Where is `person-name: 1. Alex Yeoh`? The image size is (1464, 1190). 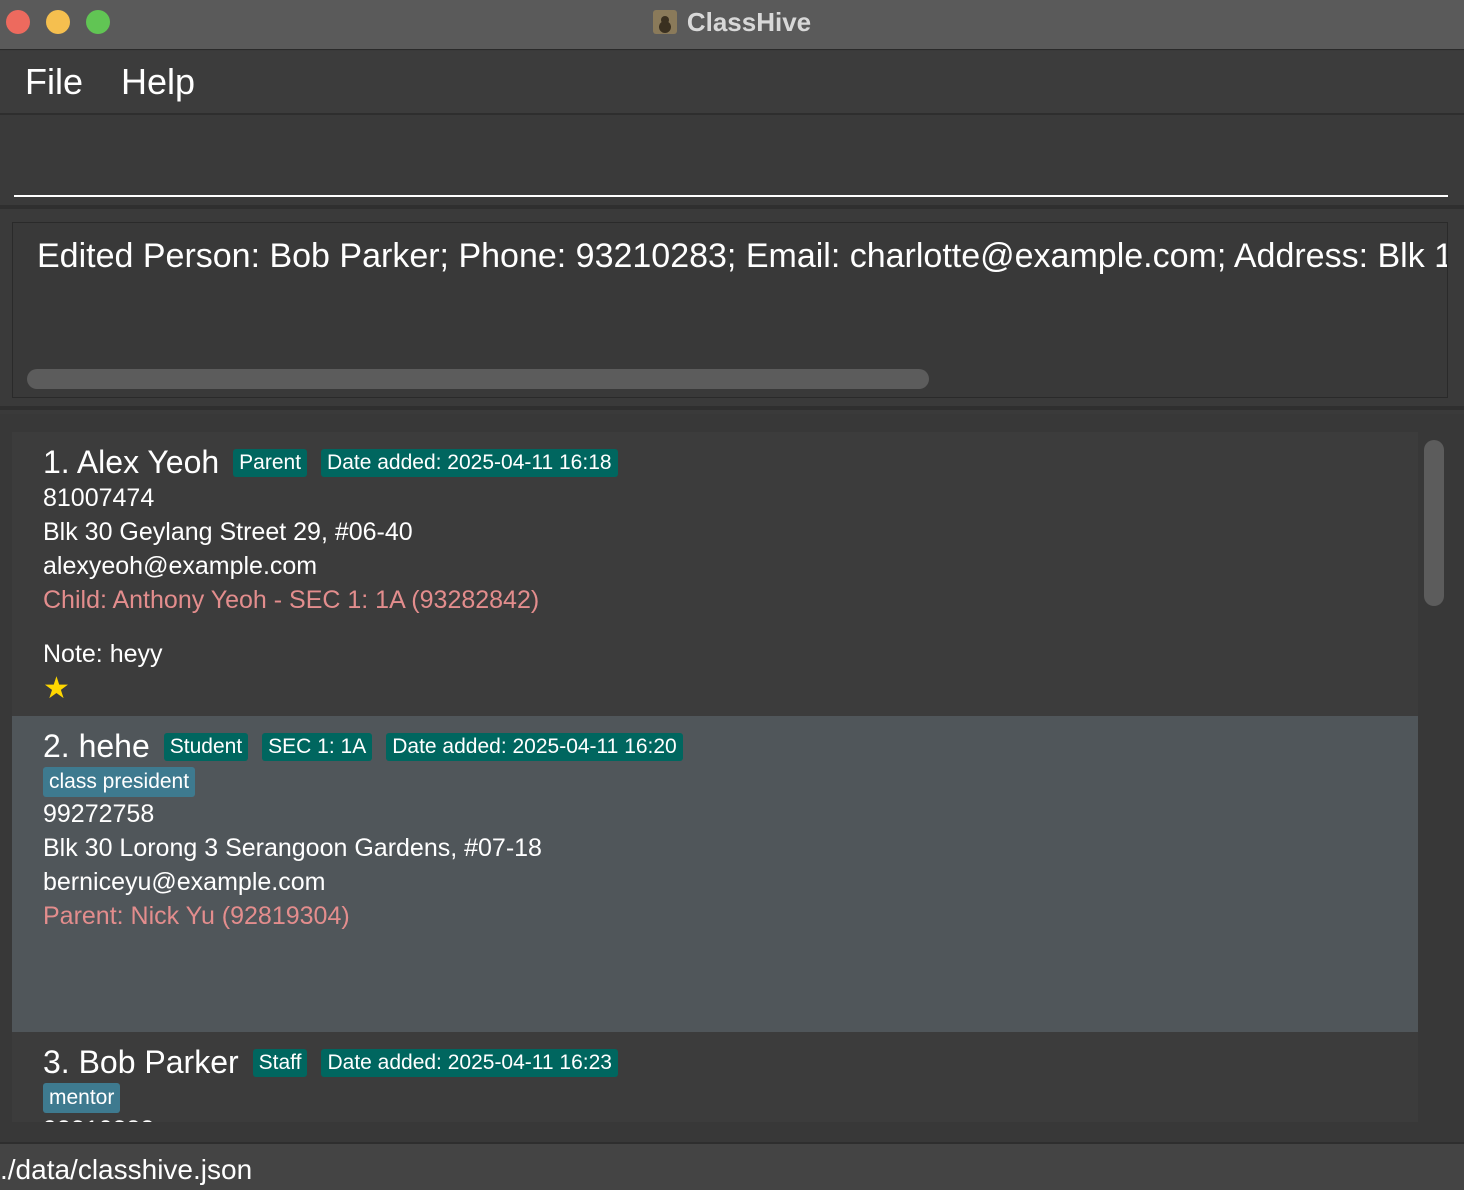 person-name: 1. Alex Yeoh is located at coordinates (131, 462).